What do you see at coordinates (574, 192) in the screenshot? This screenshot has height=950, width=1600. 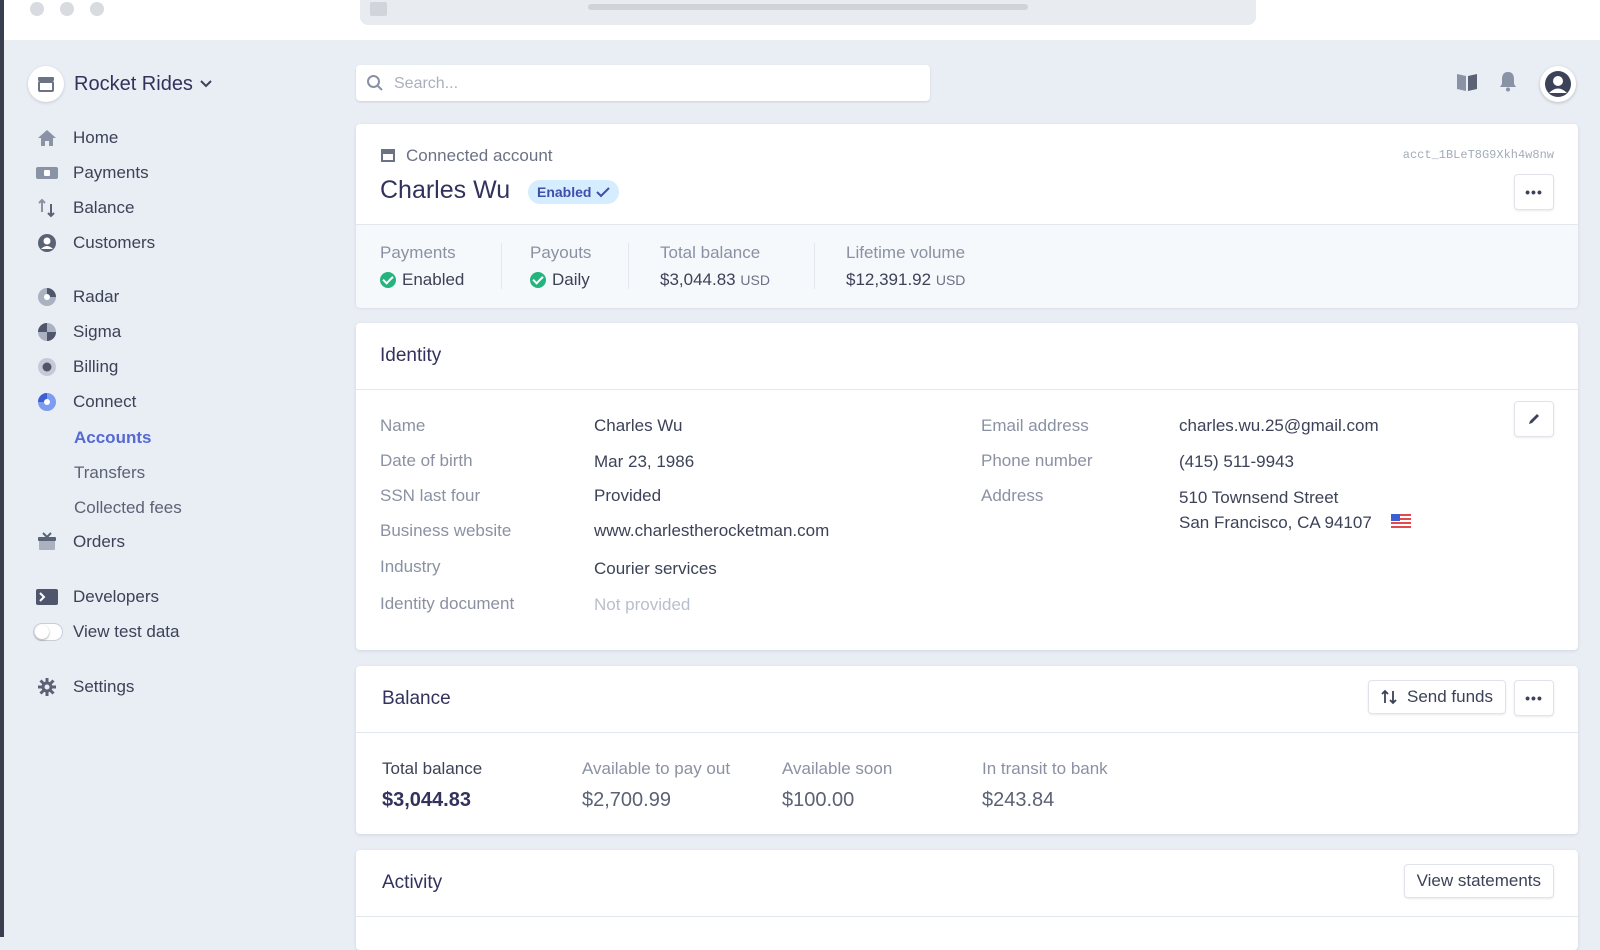 I see `status-badge: Enabled` at bounding box center [574, 192].